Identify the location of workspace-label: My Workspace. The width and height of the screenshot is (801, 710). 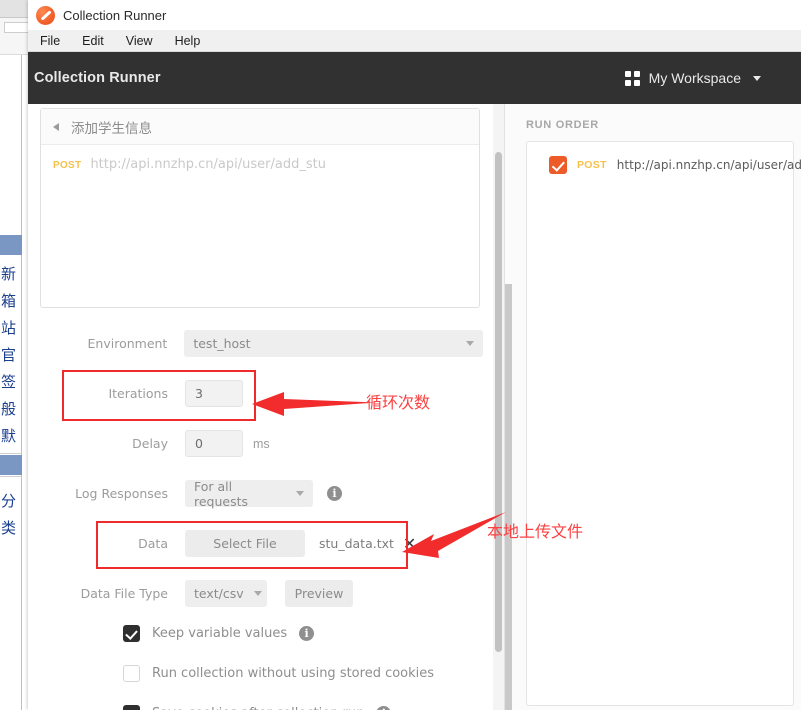
(694, 78).